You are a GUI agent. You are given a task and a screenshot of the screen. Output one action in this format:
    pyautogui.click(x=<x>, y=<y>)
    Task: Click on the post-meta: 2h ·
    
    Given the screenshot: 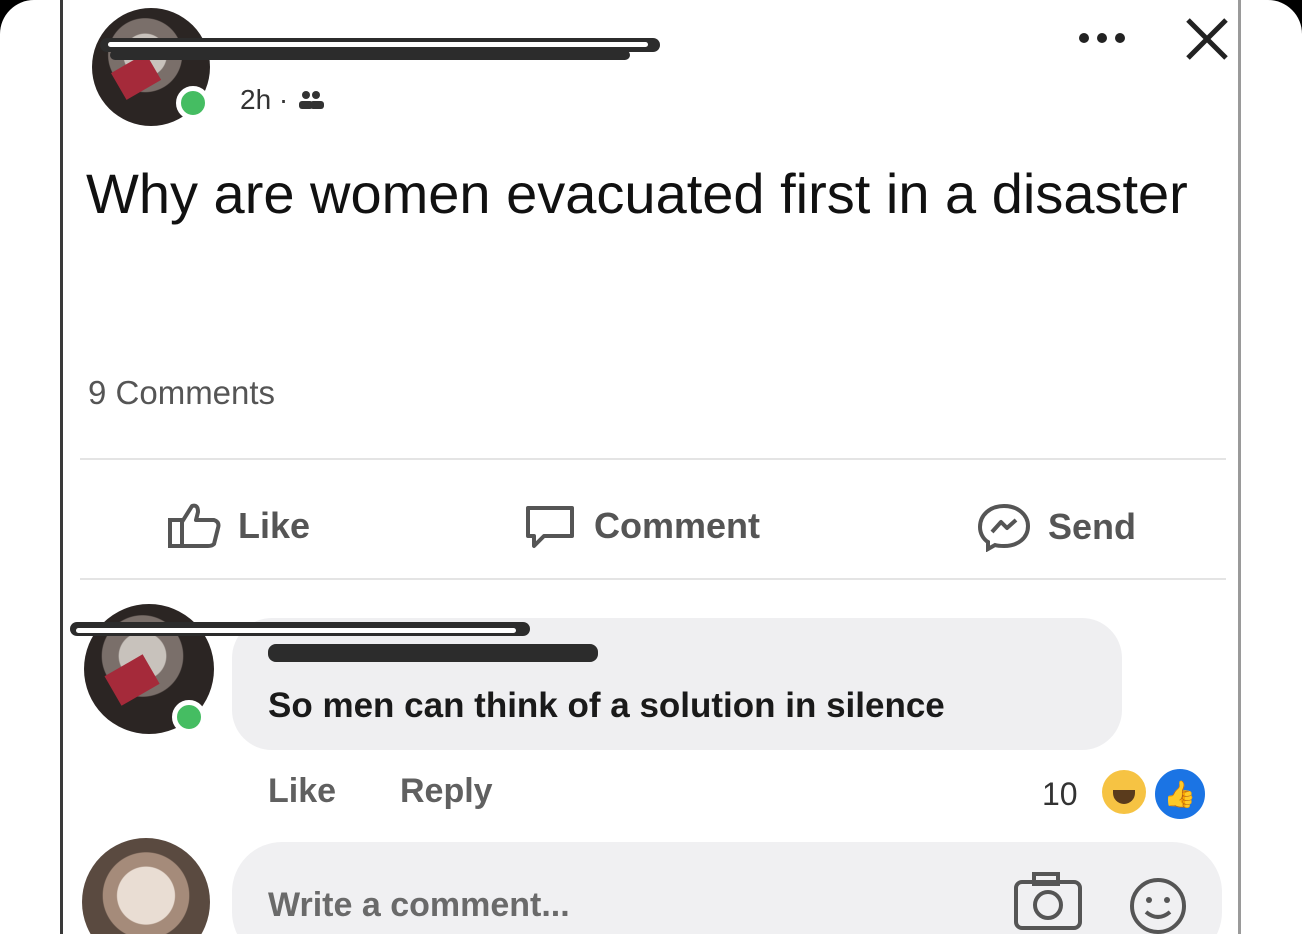 What is the action you would take?
    pyautogui.click(x=283, y=100)
    